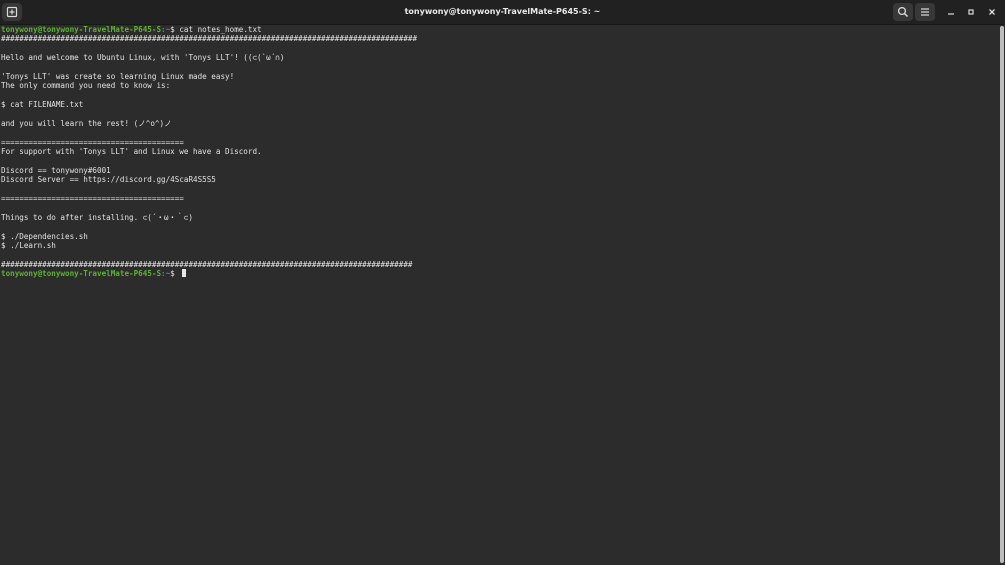 The image size is (1005, 565). What do you see at coordinates (86, 123) in the screenshot?
I see `output-line: and you will learn the rest! (ノ^o^)ノ` at bounding box center [86, 123].